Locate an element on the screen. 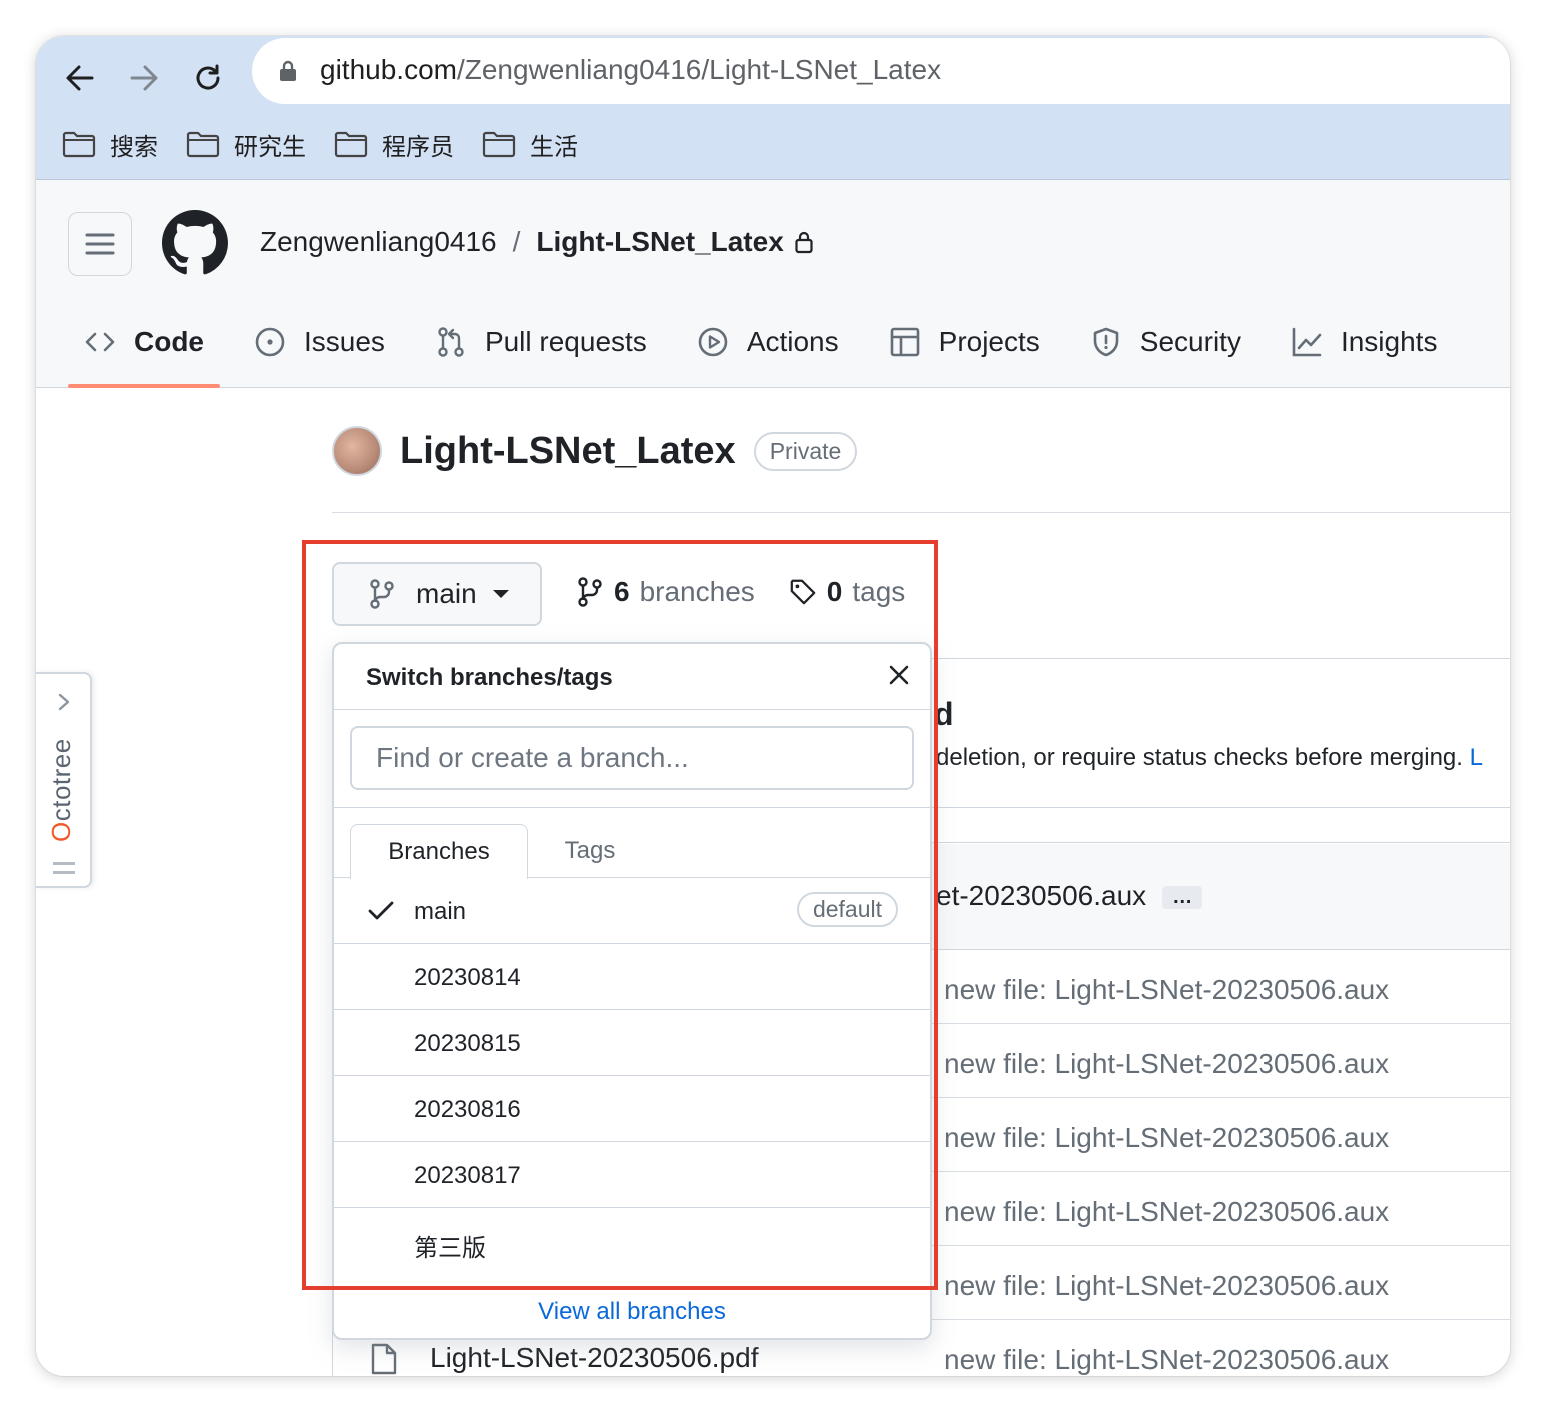 This screenshot has width=1546, height=1412. tab-code: Code is located at coordinates (144, 349).